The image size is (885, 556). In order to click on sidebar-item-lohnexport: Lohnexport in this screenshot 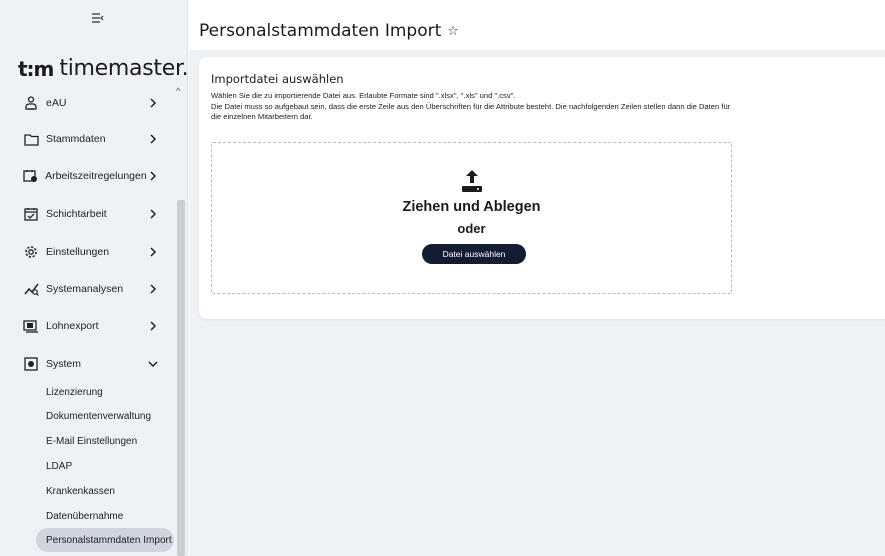, I will do `click(87, 326)`.